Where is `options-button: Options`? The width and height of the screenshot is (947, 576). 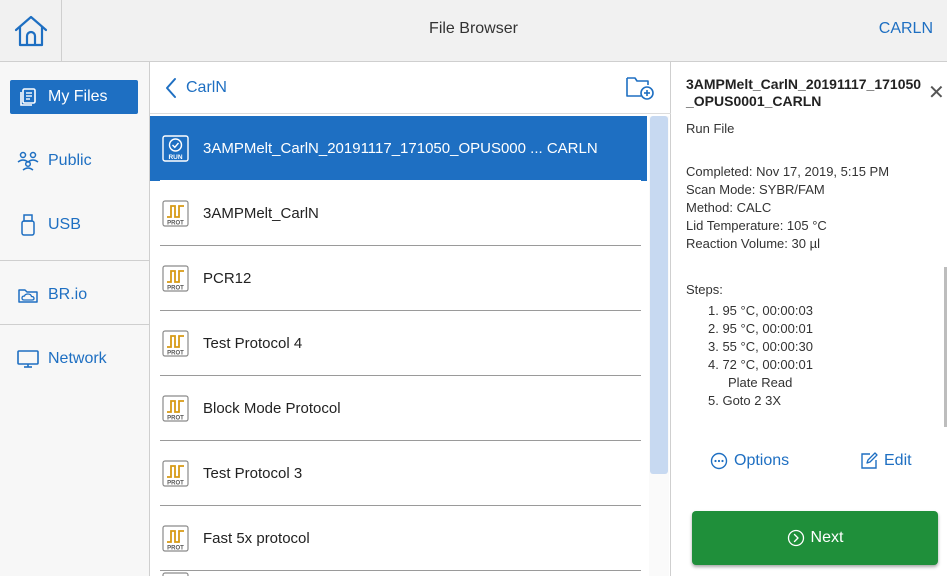
options-button: Options is located at coordinates (749, 461).